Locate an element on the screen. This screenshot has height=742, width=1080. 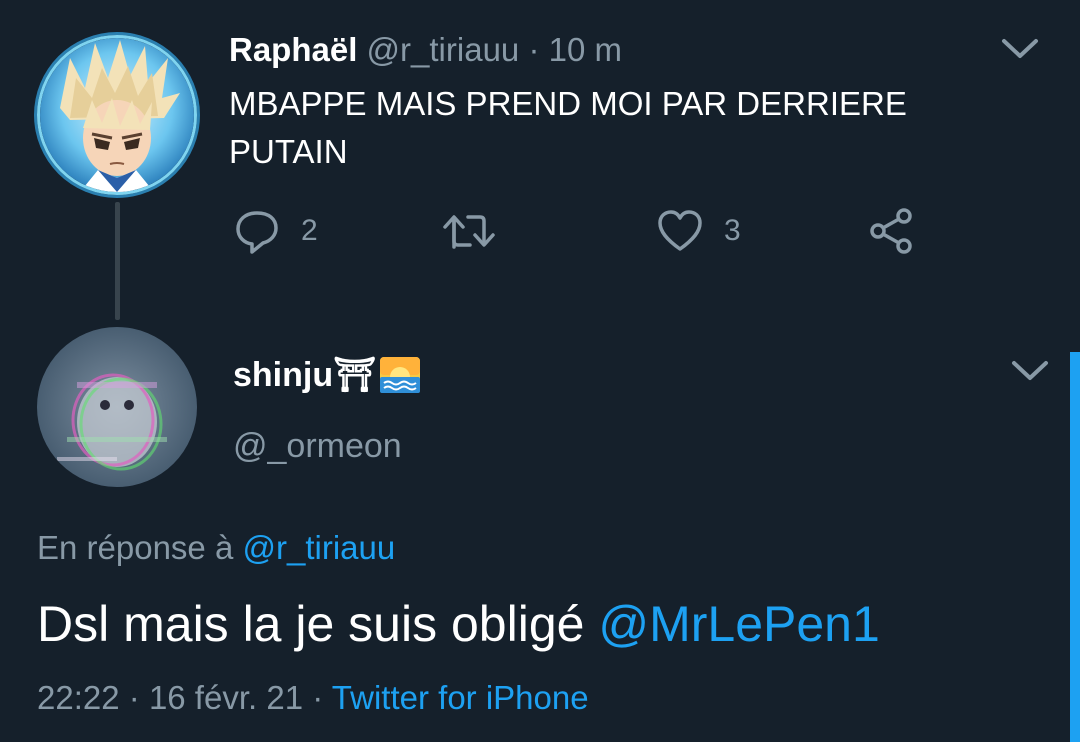
heart-icon is located at coordinates (680, 230).